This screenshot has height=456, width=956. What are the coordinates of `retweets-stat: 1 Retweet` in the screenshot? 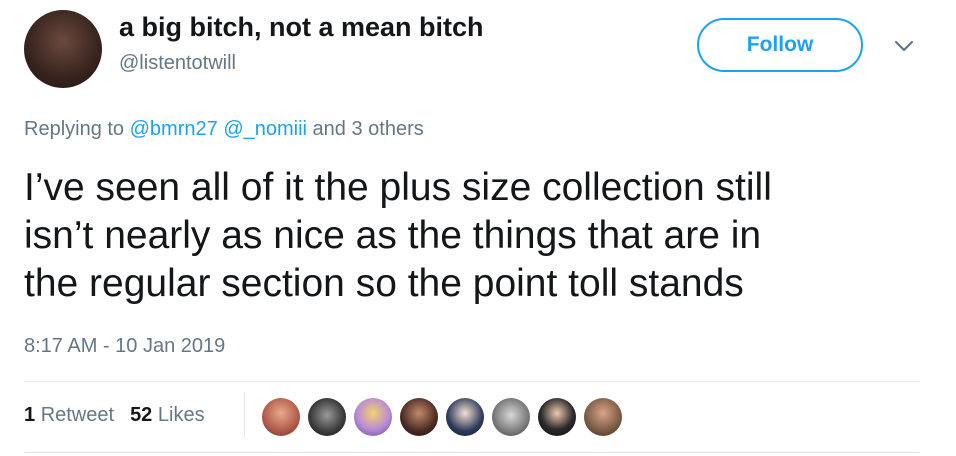 It's located at (69, 415).